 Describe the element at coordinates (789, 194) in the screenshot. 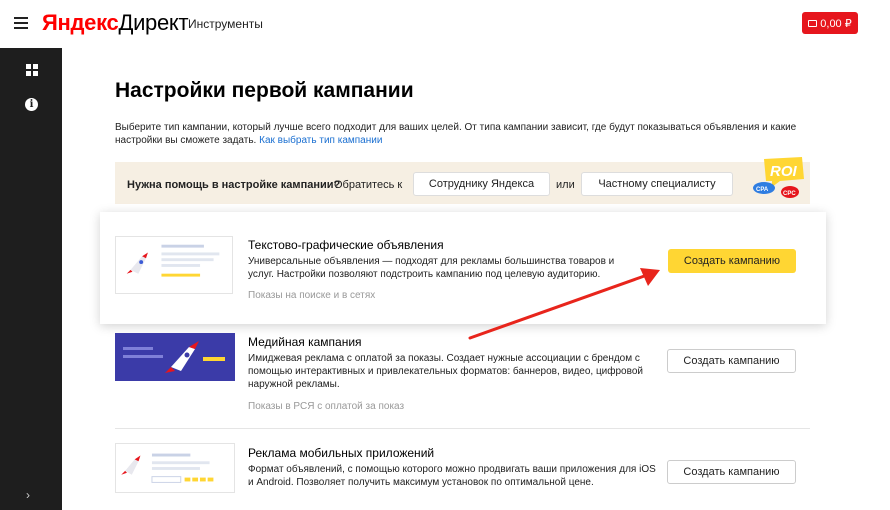

I see `cpc-label: CPC` at that location.